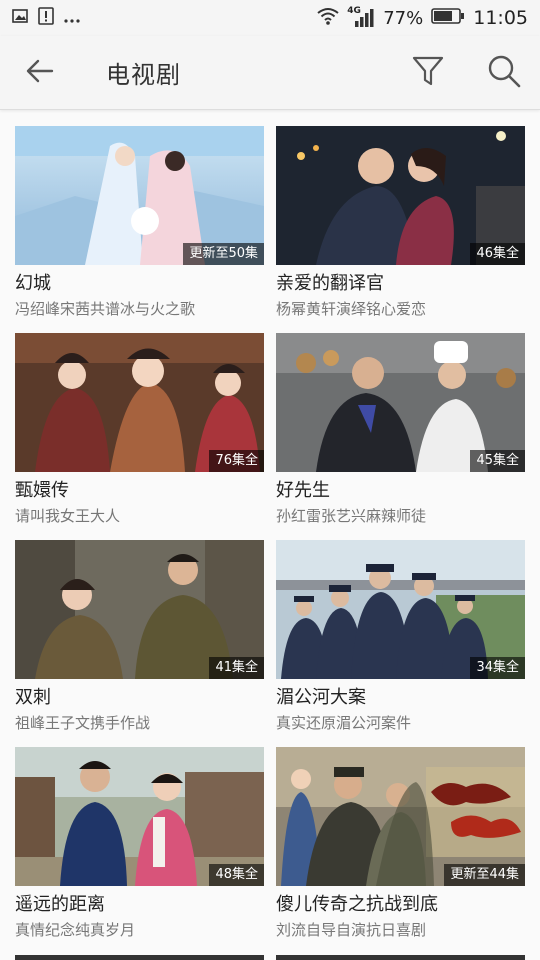 This screenshot has width=540, height=960. I want to click on show-title: 甄嬛传, so click(42, 490).